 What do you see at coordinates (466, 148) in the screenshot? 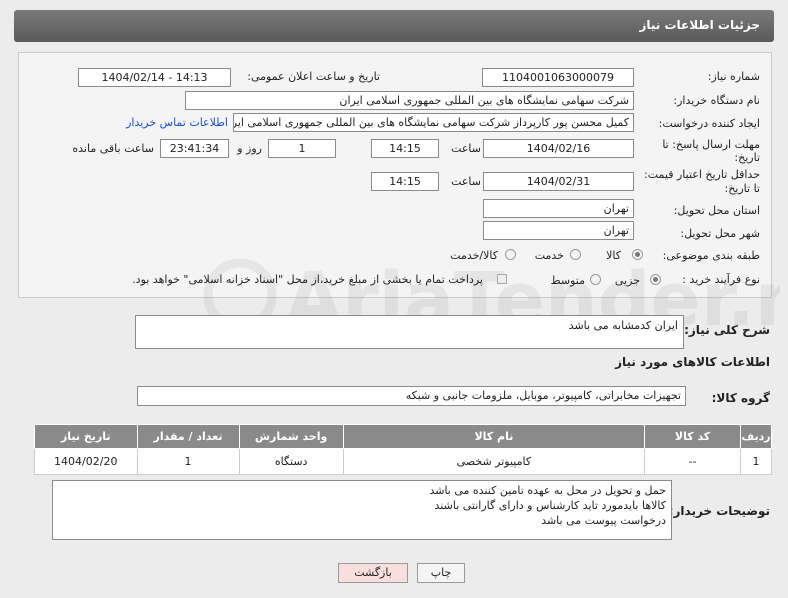
I see `response-time-label: ساعت` at bounding box center [466, 148].